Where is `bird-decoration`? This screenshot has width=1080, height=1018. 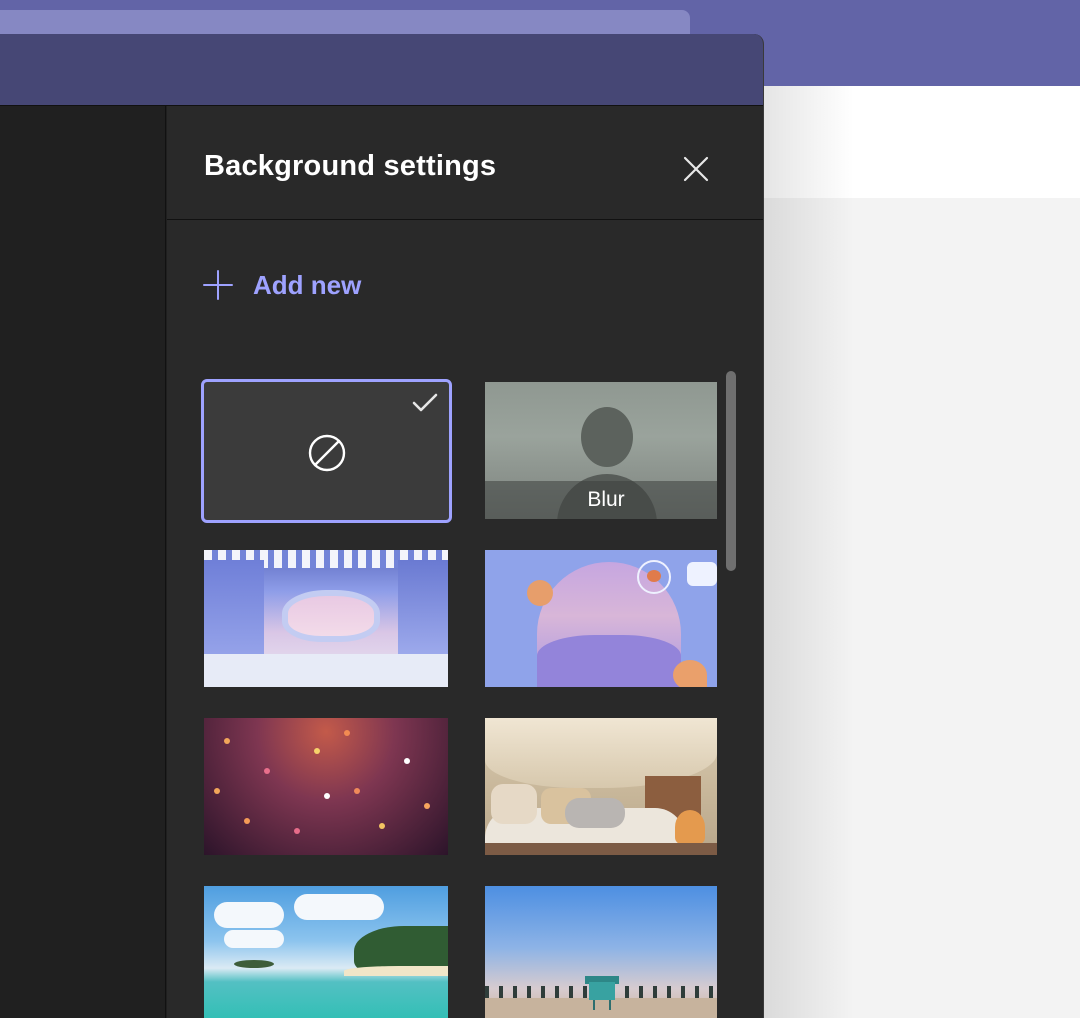 bird-decoration is located at coordinates (654, 576).